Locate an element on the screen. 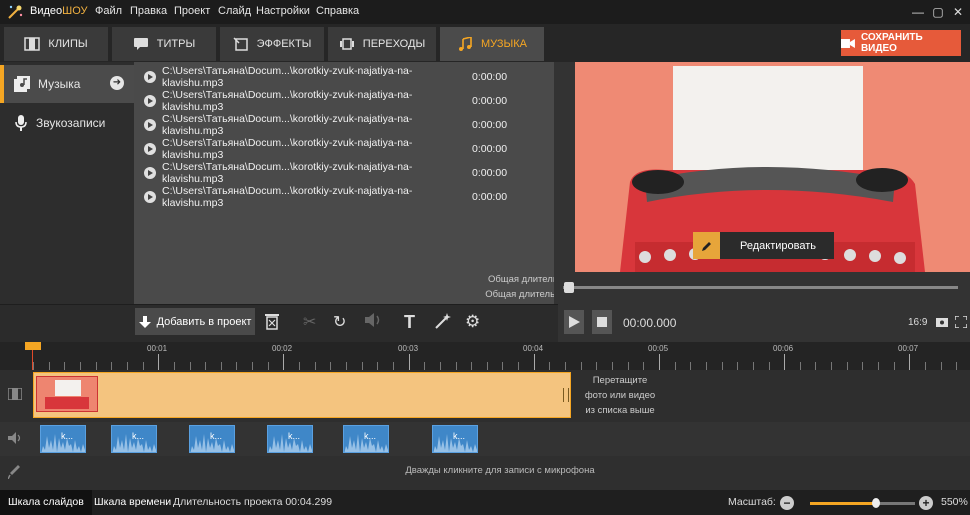  sidebar-item-recordings: Звукозаписи is located at coordinates (67, 123).